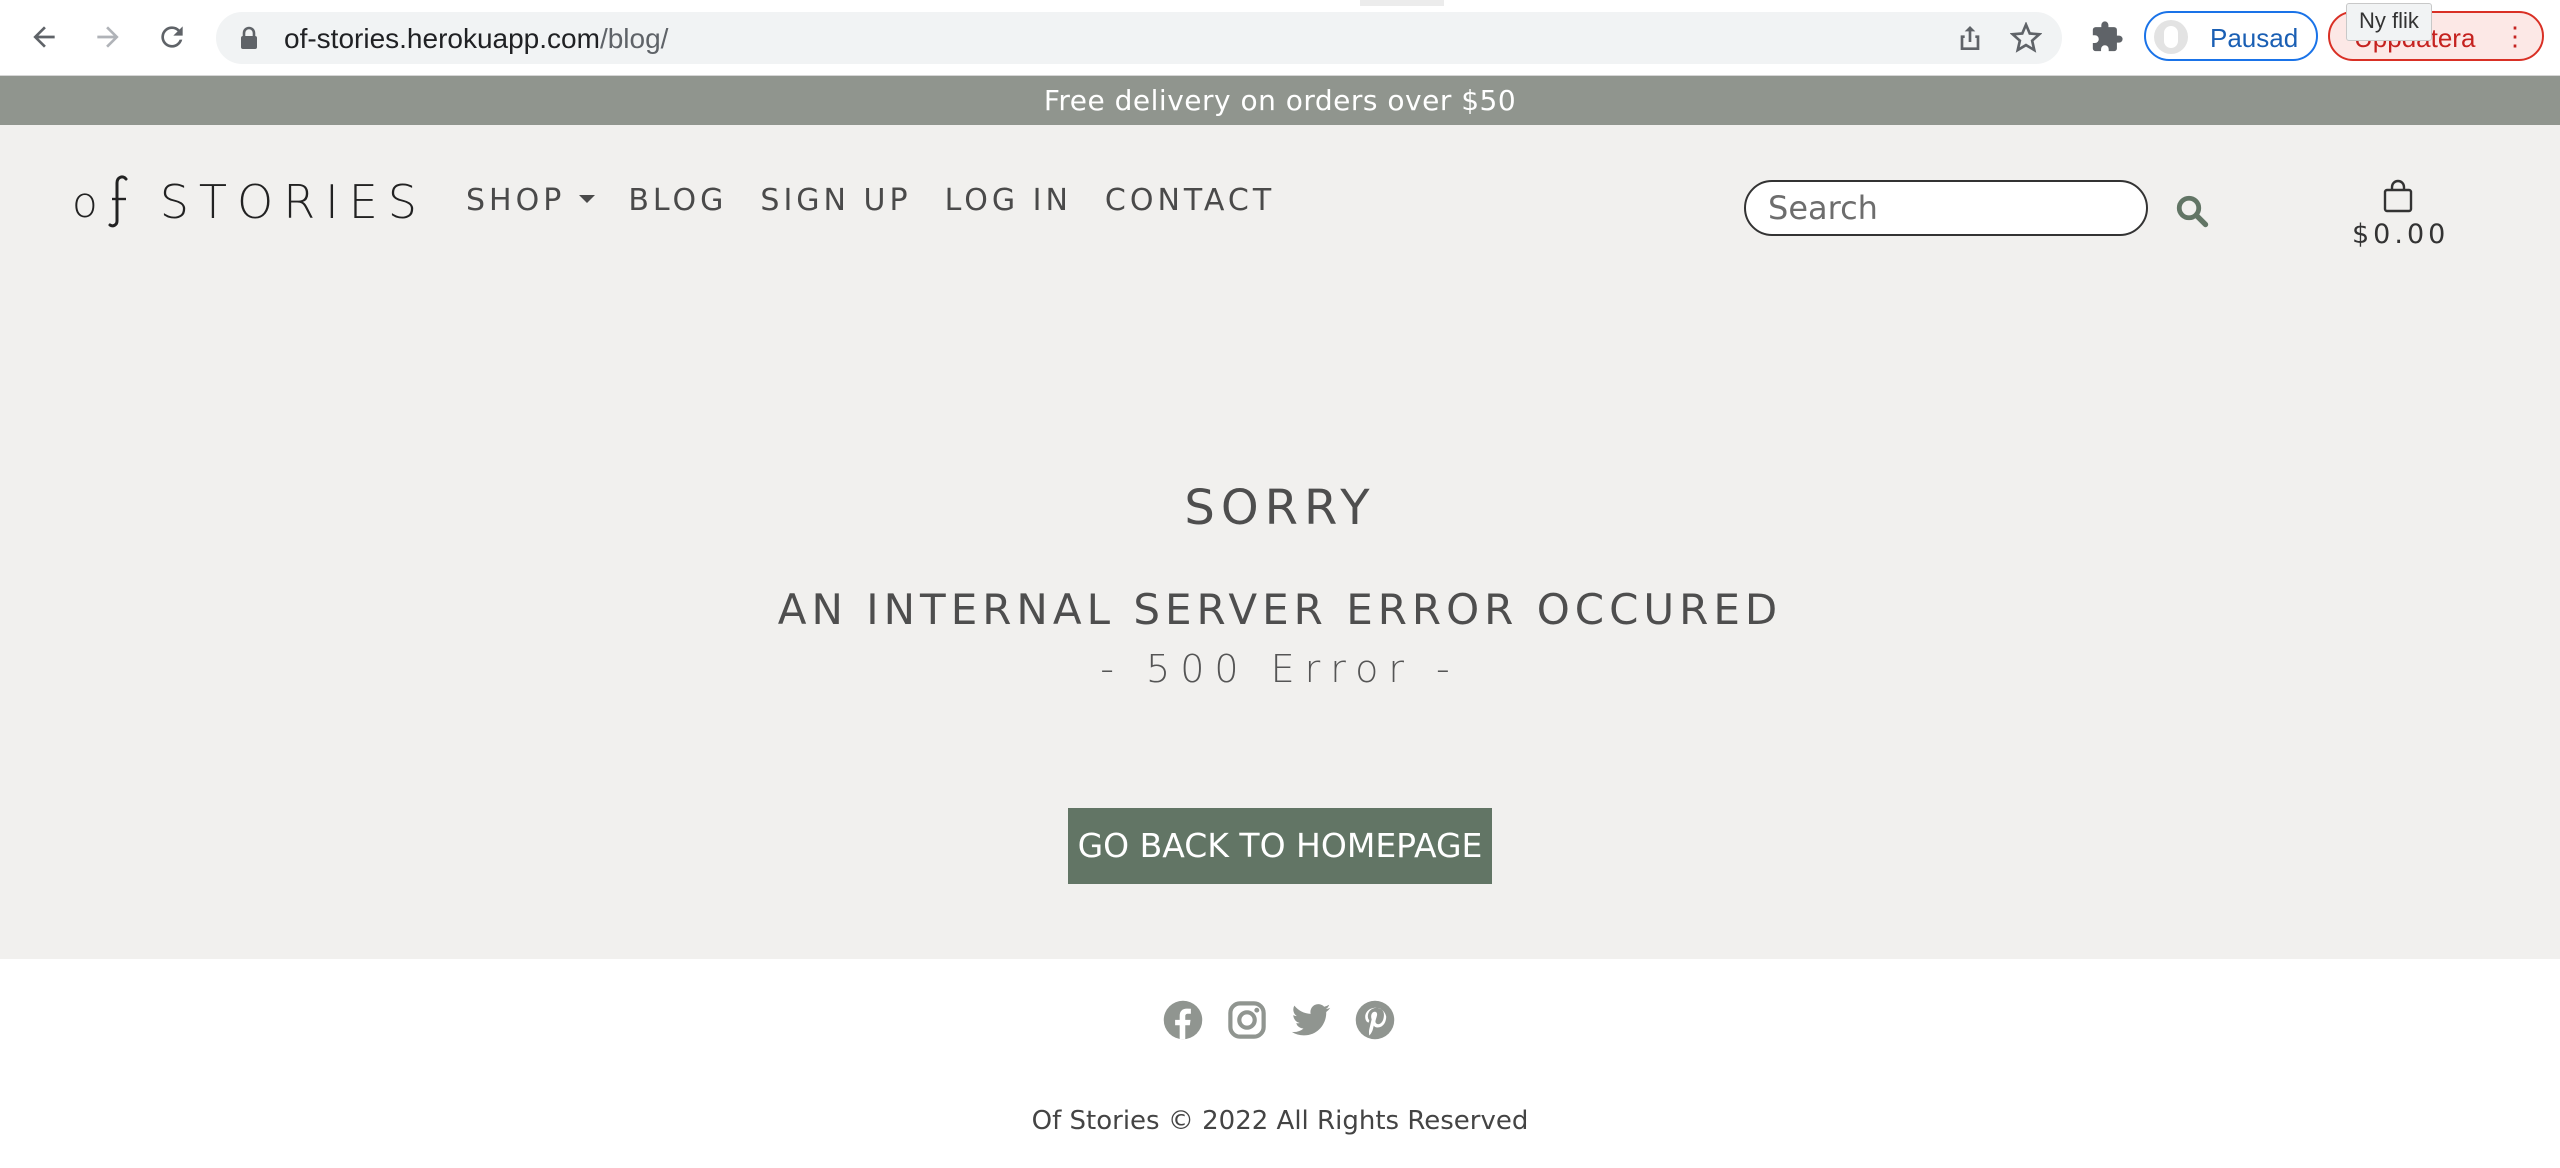 This screenshot has width=2560, height=1168. I want to click on forward-icon, so click(108, 37).